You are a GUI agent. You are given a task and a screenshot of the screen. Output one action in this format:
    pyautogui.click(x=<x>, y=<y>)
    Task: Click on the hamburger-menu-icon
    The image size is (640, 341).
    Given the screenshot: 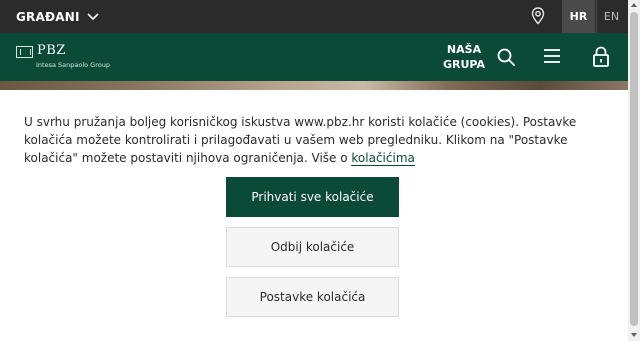 What is the action you would take?
    pyautogui.click(x=552, y=56)
    